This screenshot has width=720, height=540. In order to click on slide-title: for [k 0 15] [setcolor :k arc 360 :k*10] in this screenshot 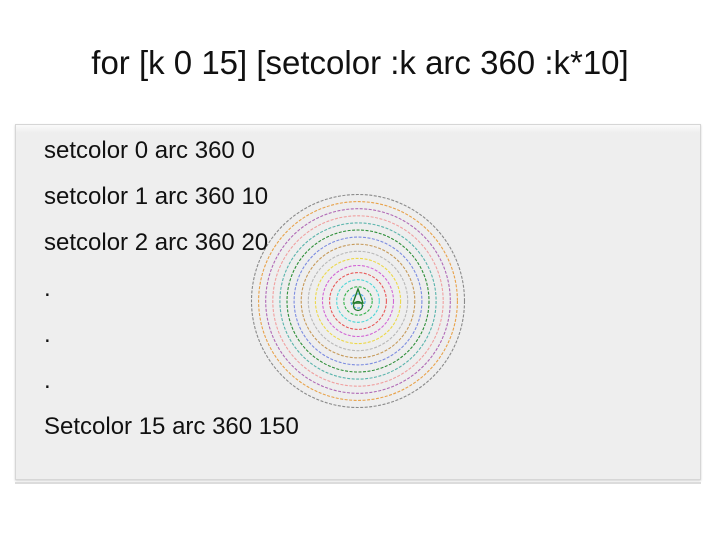, I will do `click(360, 62)`.